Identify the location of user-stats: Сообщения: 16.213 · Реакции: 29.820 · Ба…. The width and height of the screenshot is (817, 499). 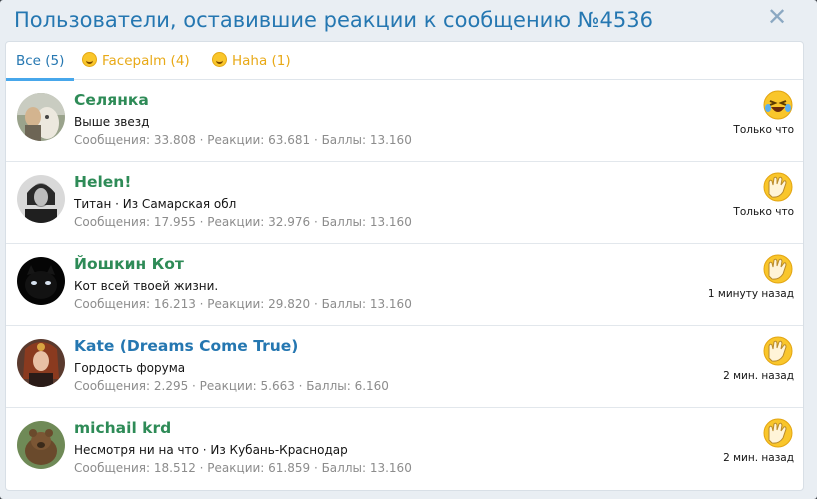
(243, 304).